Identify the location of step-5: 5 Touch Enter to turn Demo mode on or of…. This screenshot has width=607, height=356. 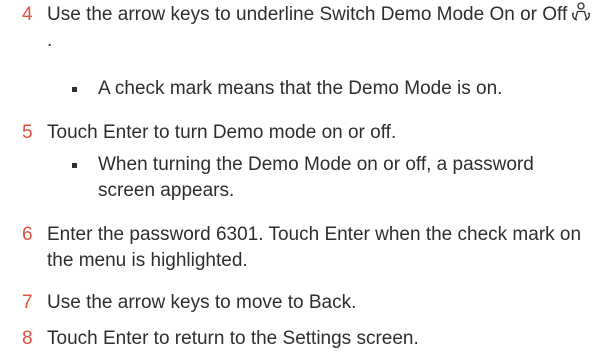
(307, 133).